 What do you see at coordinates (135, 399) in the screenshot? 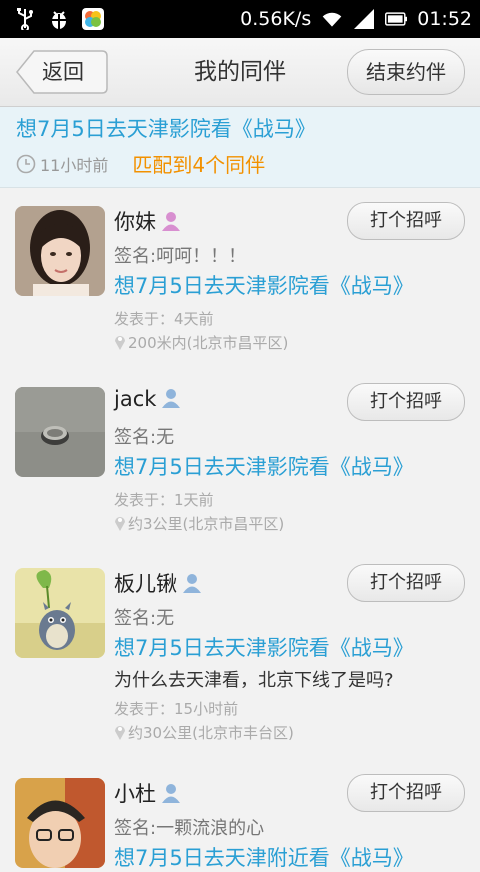
I see `name-text: jack` at bounding box center [135, 399].